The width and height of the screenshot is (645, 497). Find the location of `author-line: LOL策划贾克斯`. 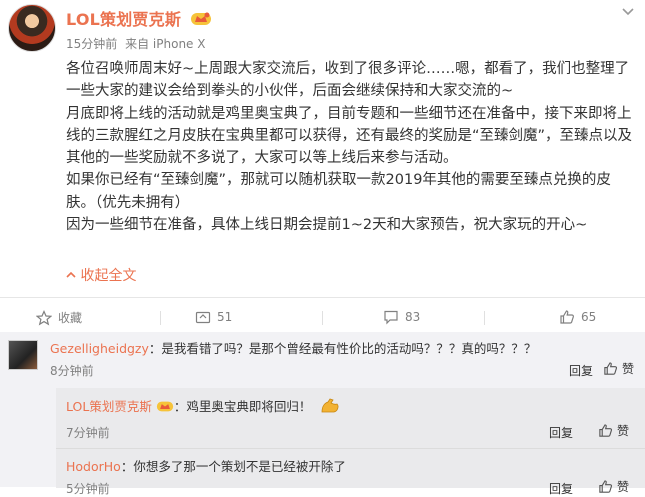

author-line: LOL策划贾克斯 is located at coordinates (139, 18).